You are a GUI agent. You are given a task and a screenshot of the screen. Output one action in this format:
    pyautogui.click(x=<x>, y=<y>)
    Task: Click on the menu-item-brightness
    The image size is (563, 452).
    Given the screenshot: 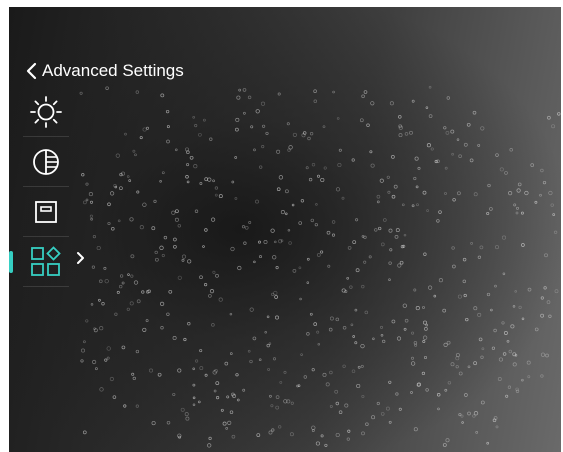 What is the action you would take?
    pyautogui.click(x=46, y=112)
    